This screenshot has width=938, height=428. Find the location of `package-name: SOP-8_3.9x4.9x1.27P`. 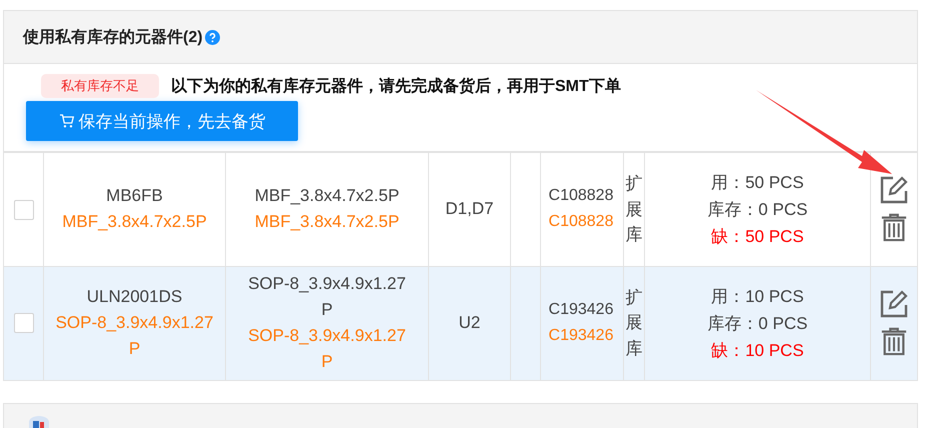

package-name: SOP-8_3.9x4.9x1.27P is located at coordinates (327, 297).